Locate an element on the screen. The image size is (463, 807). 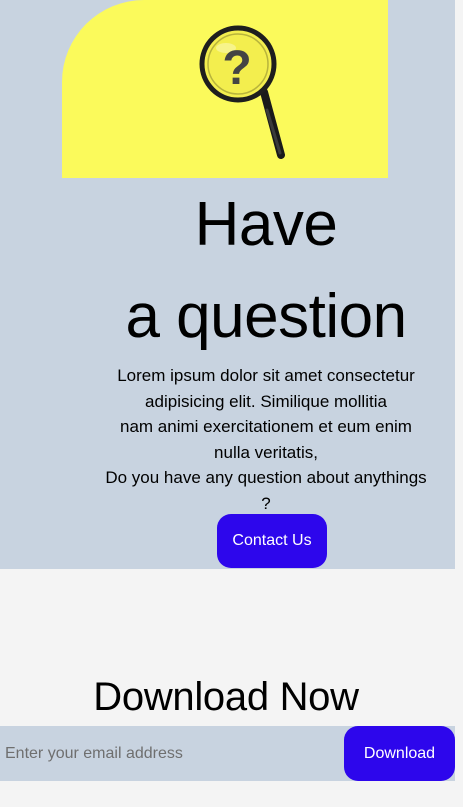
email-input is located at coordinates (103, 753).